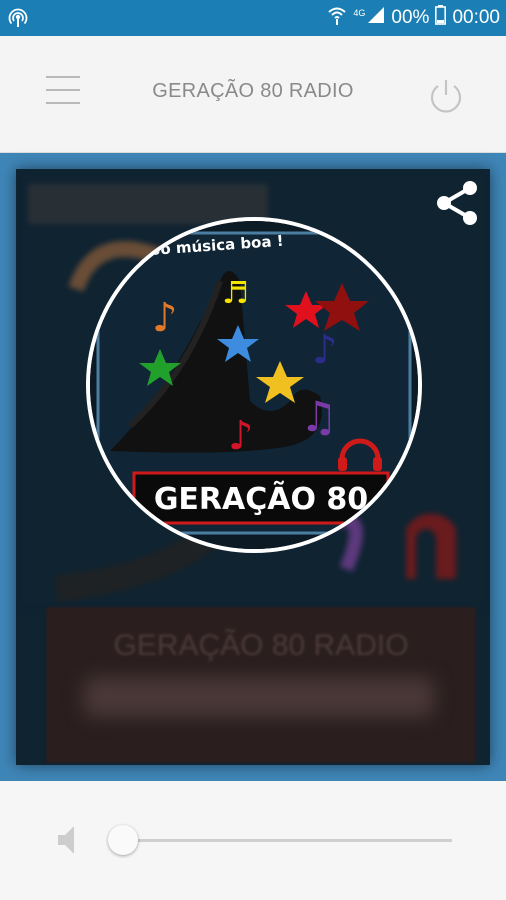 This screenshot has height=900, width=506. I want to click on station-info-panel: GERAÇÃO 80 RADIO, so click(261, 685).